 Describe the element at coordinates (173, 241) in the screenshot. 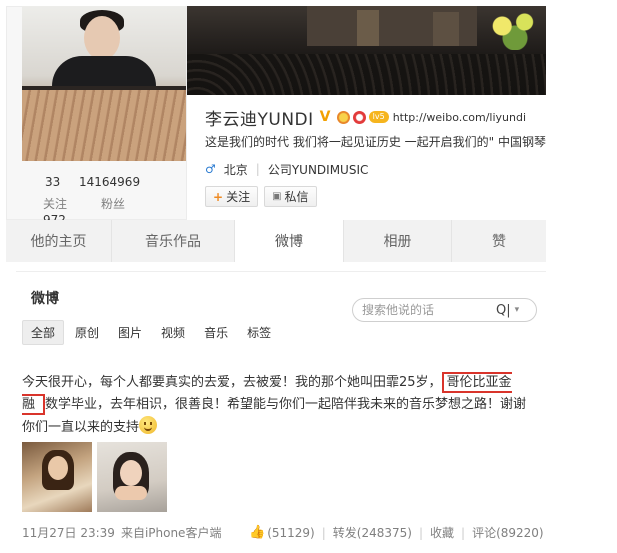

I see `tab-music: 音乐作品` at that location.